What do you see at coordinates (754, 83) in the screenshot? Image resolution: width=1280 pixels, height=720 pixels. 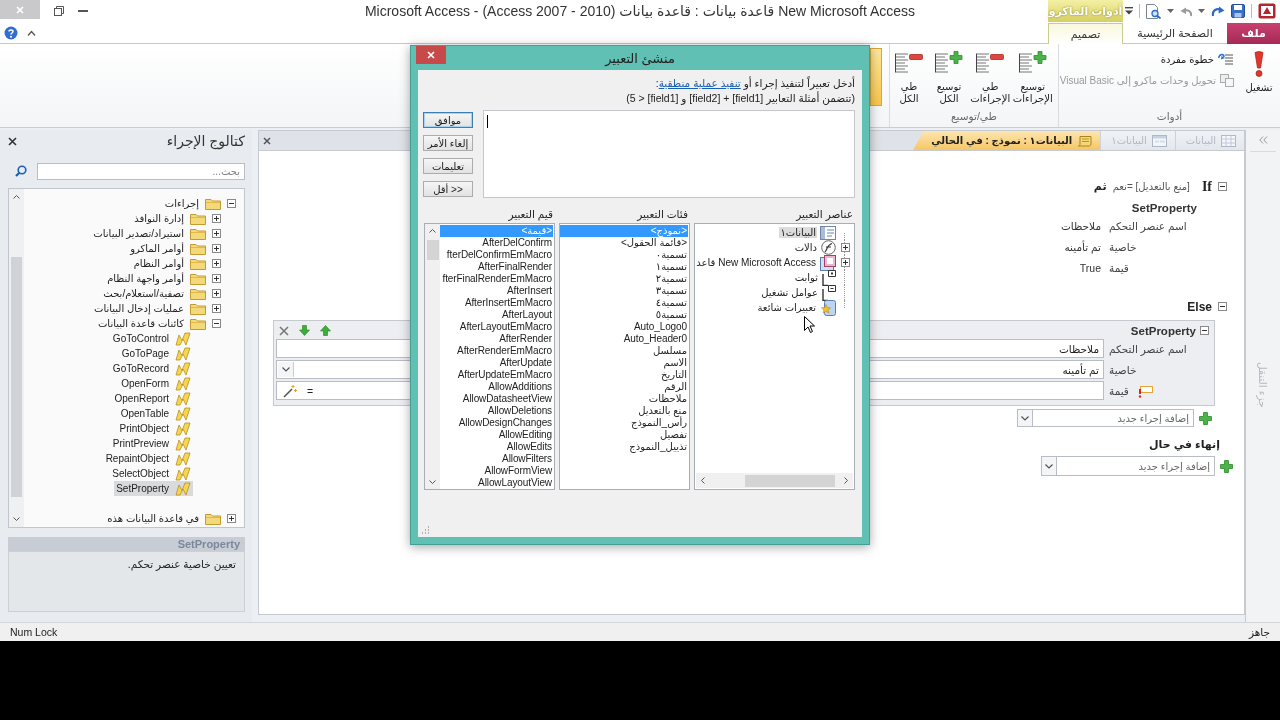 I see `instruction-text: أدخل تعبيراً لتنفيذ إجراء أو تنفيذ عملية منطقية:` at bounding box center [754, 83].